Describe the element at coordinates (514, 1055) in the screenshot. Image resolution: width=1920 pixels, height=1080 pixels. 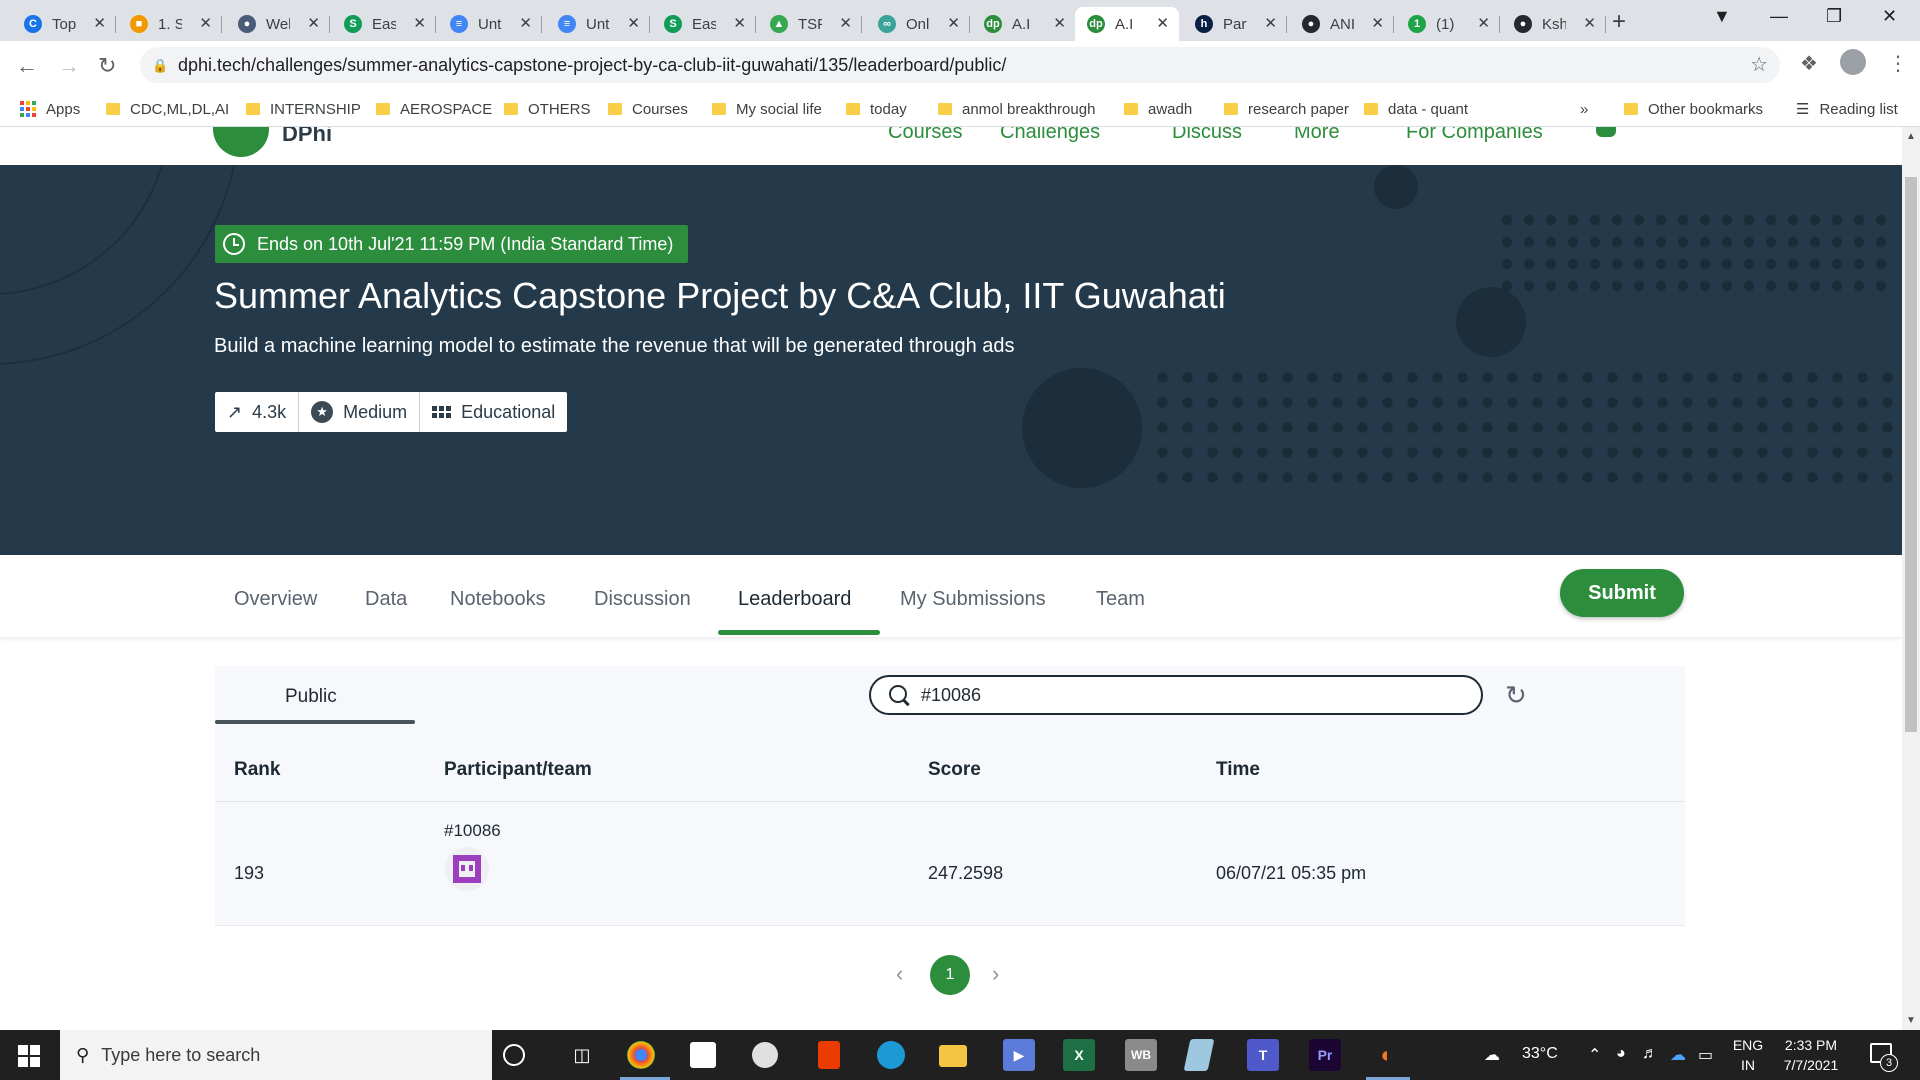
I see `cortana-icon` at that location.